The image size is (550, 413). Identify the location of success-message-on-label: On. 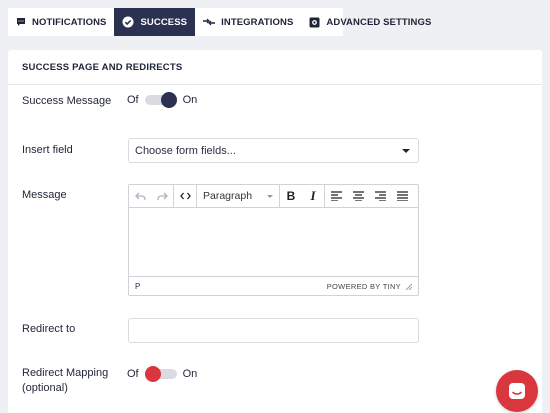
(190, 100).